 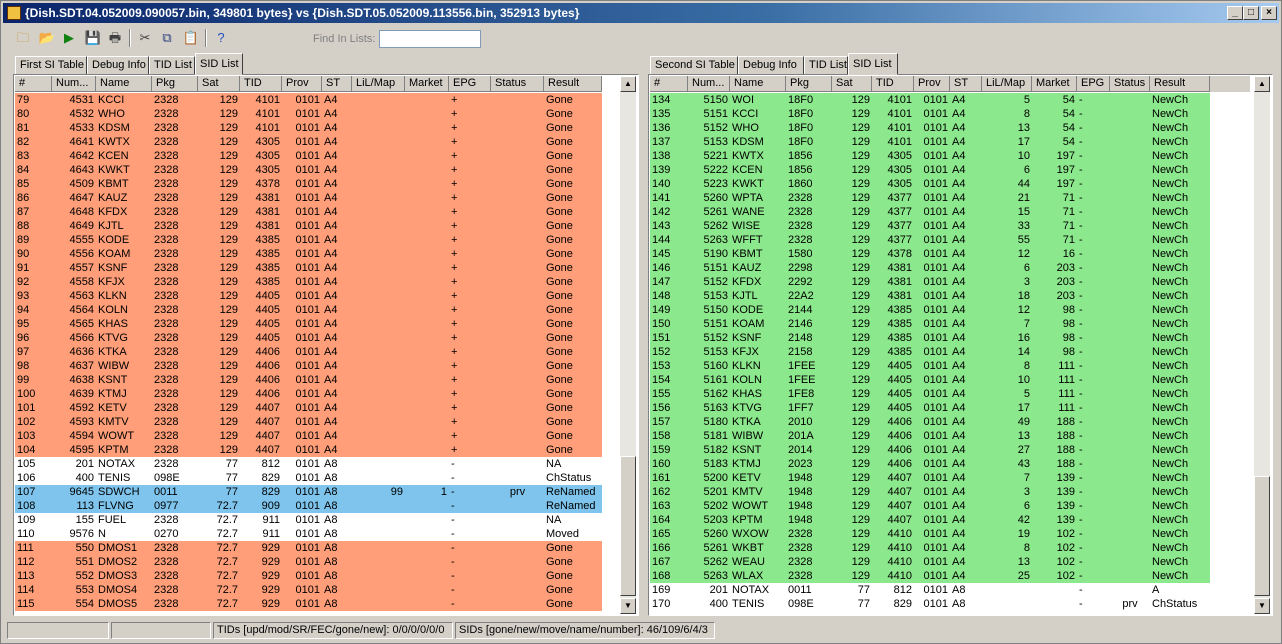 I want to click on table-row: 94 4564 KOLN 2328 129 4405 0101 A4 + Gone, so click(x=308, y=310).